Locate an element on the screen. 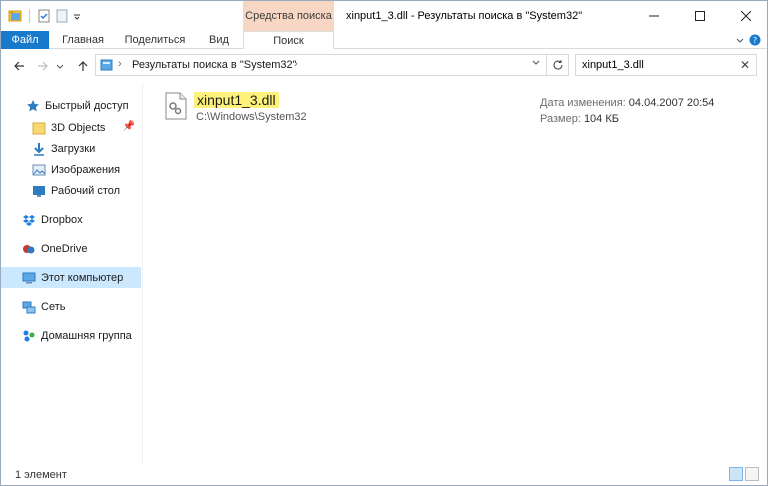  pictures-icon is located at coordinates (39, 170).